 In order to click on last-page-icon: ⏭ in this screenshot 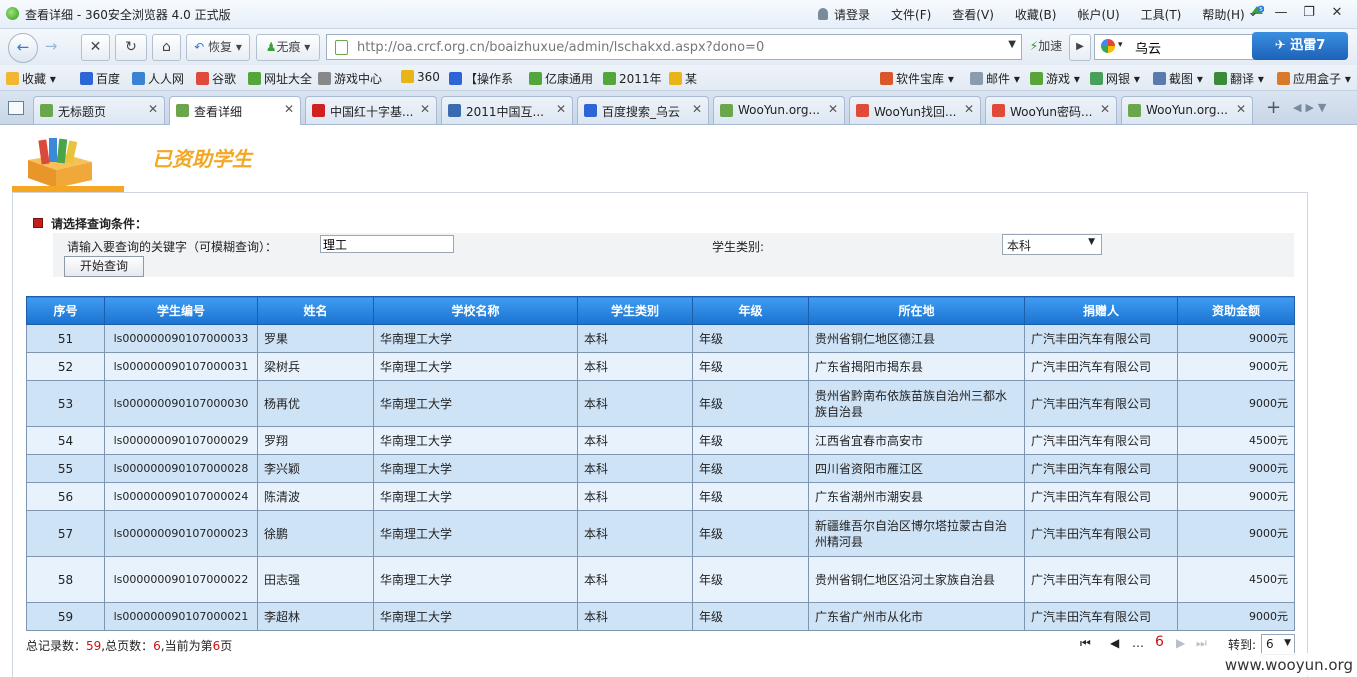, I will do `click(1201, 643)`.